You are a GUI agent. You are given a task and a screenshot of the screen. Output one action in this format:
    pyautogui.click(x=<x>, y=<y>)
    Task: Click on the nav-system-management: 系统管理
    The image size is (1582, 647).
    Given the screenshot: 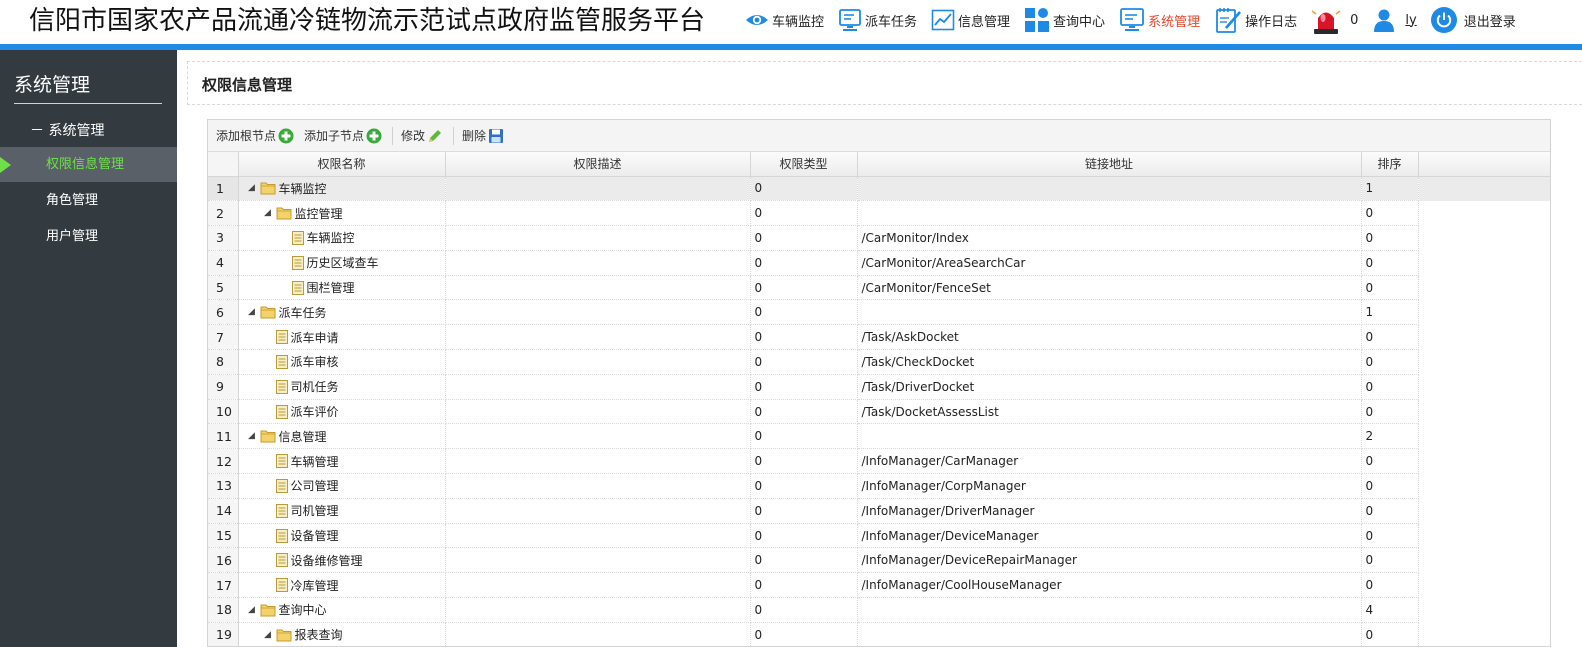 What is the action you would take?
    pyautogui.click(x=1159, y=20)
    